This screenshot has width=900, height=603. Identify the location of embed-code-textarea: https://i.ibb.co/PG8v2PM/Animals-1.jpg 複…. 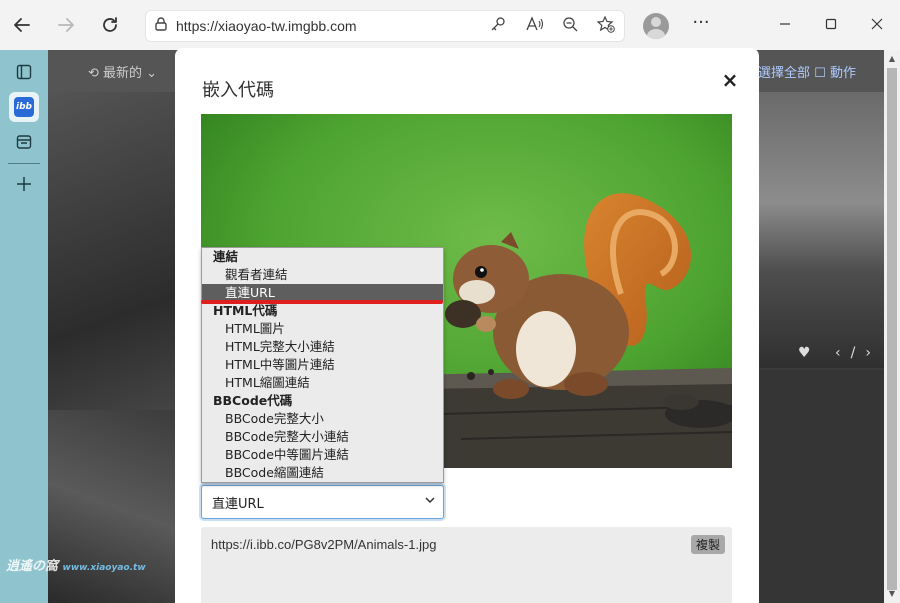
(466, 565).